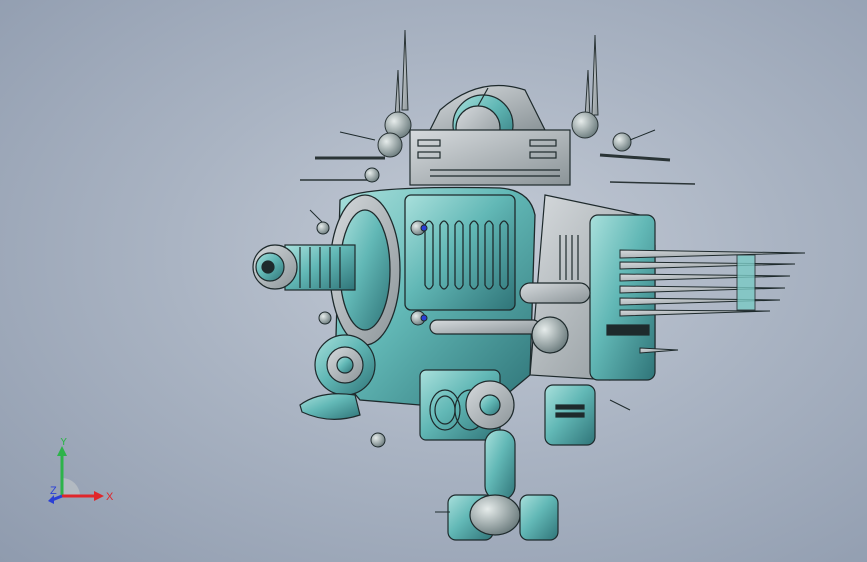  I want to click on orientation-triad: Y X Z, so click(81, 471).